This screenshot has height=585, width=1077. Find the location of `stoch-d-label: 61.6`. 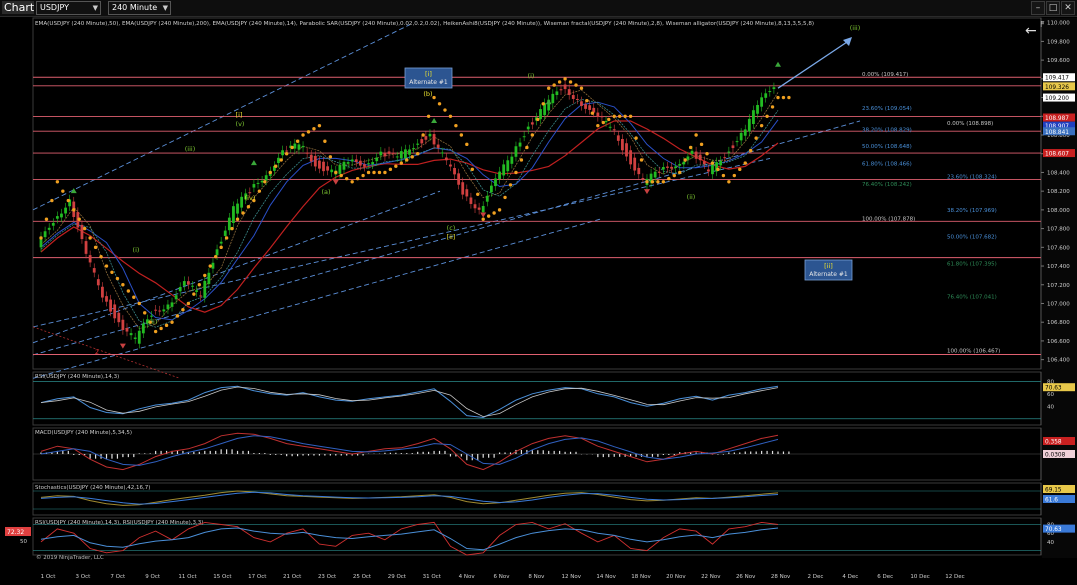

stoch-d-label: 61.6 is located at coordinates (1051, 501).